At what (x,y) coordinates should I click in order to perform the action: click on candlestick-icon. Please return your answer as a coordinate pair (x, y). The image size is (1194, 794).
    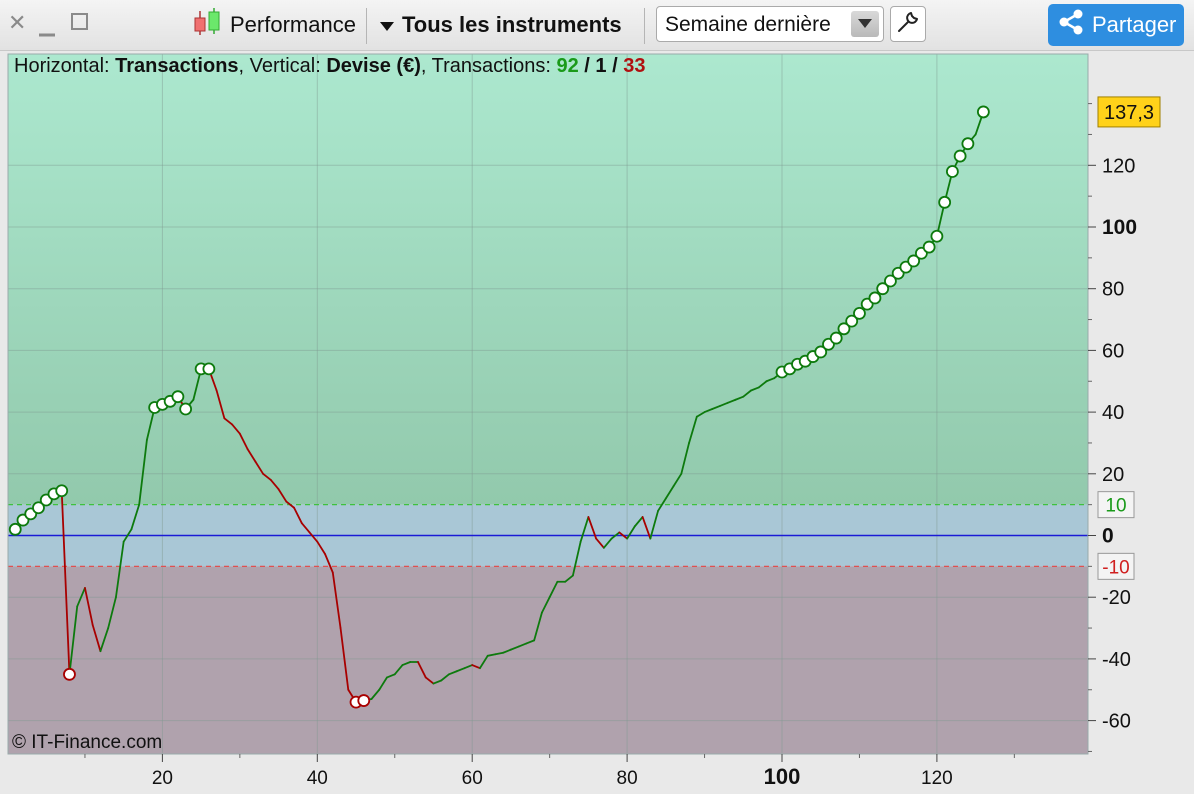
    Looking at the image, I should click on (208, 25).